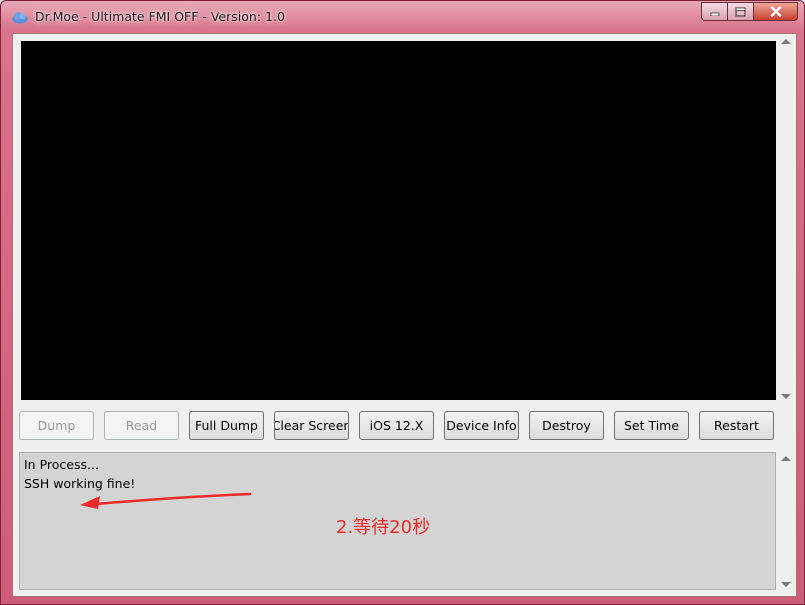 The width and height of the screenshot is (805, 605). I want to click on title-bar: Dr.Moe - Ultimate FMI OFF - Version: 1.0, so click(402, 17).